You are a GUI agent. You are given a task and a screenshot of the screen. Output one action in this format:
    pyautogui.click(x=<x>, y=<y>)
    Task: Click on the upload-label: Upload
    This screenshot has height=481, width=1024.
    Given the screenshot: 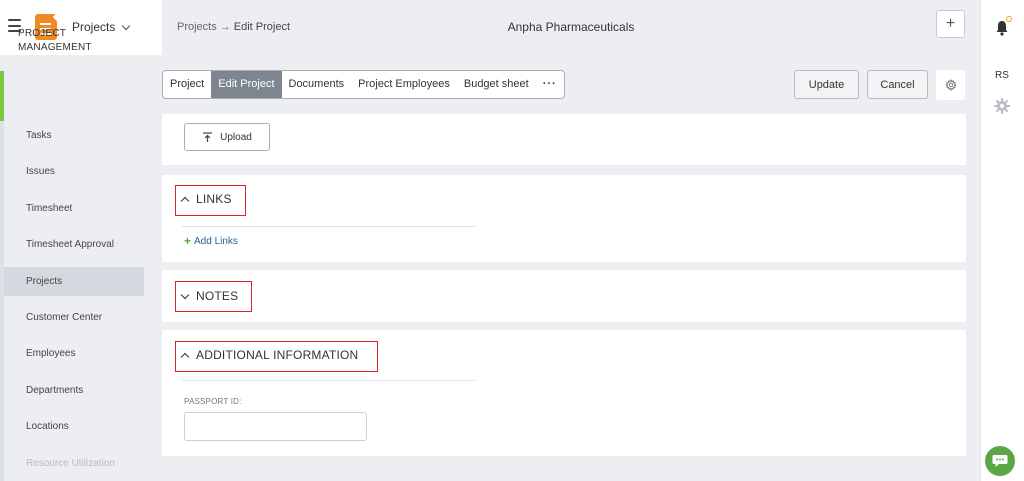 What is the action you would take?
    pyautogui.click(x=236, y=137)
    